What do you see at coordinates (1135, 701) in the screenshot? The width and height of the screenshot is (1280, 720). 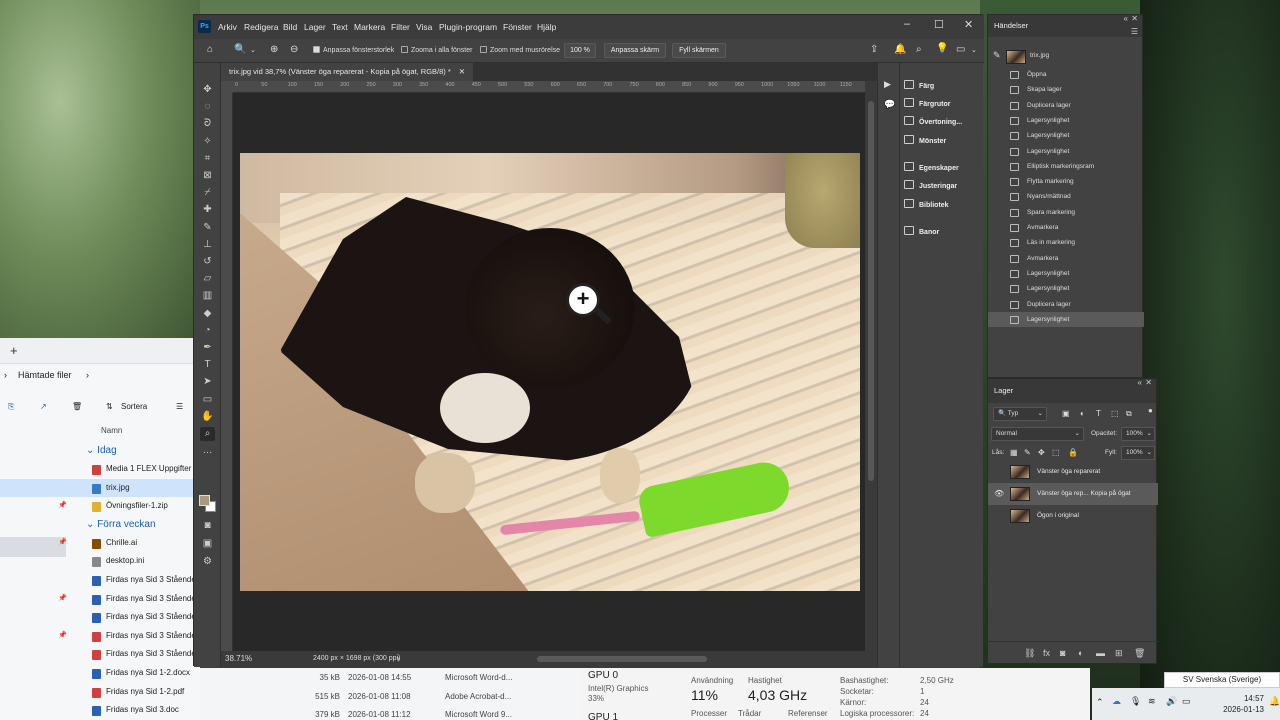 I see `microphone-icon: 🎙` at bounding box center [1135, 701].